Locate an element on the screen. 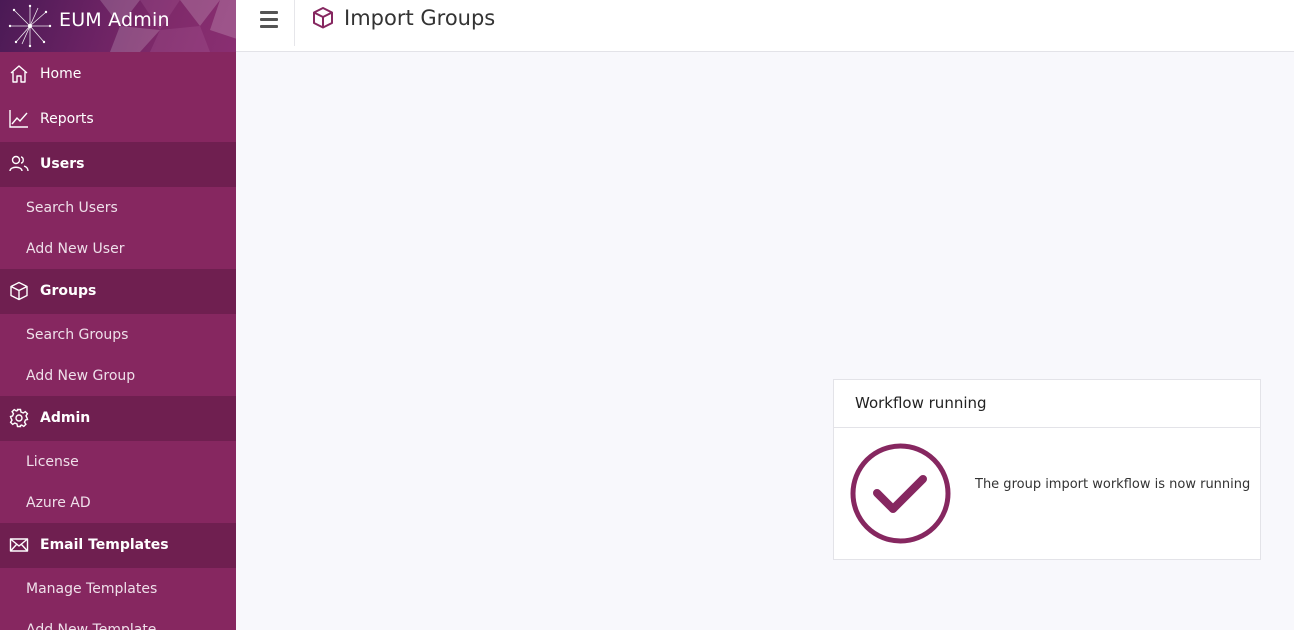 The image size is (1294, 630). sidebar-subitem-label: License is located at coordinates (52, 462).